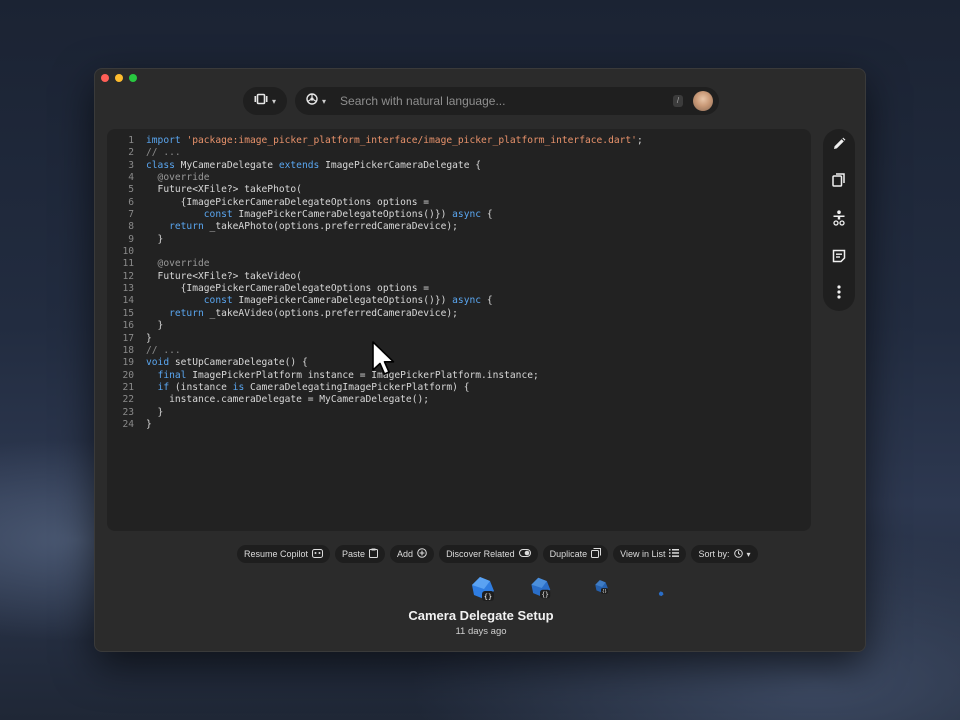 This screenshot has height=720, width=960. I want to click on add-label: Add, so click(405, 554).